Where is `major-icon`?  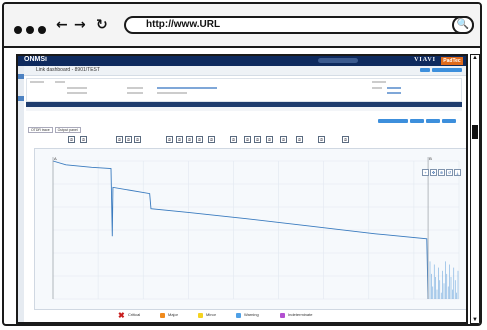 major-icon is located at coordinates (162, 315).